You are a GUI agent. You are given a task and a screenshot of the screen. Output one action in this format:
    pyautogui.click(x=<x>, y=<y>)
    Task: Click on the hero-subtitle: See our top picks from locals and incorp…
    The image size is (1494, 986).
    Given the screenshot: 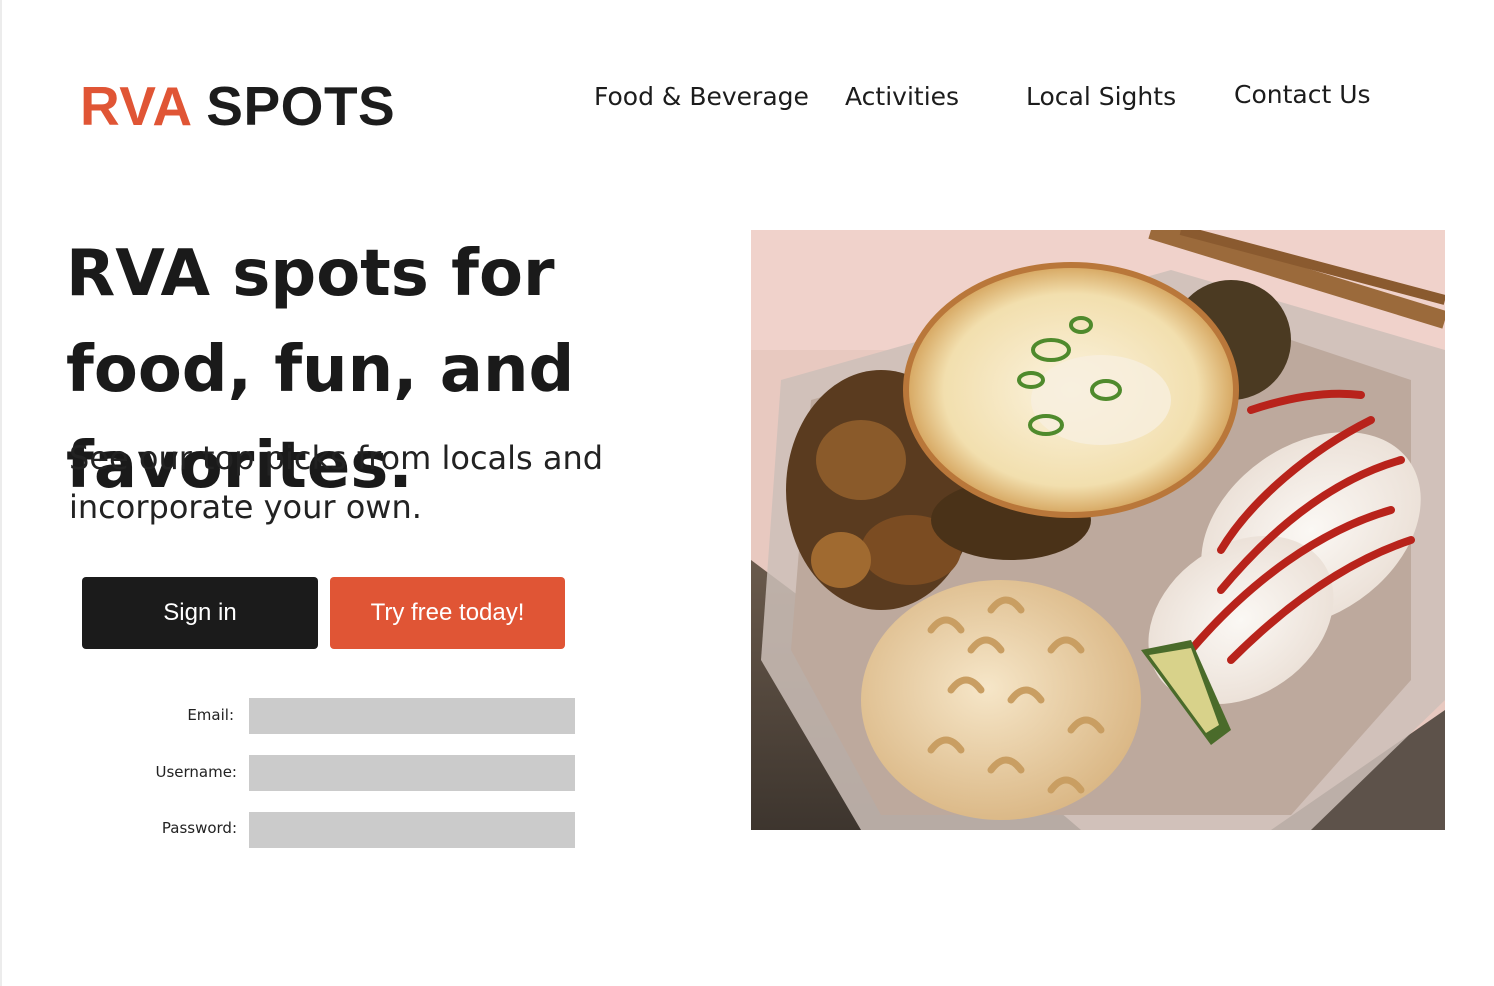 What is the action you would take?
    pyautogui.click(x=336, y=482)
    